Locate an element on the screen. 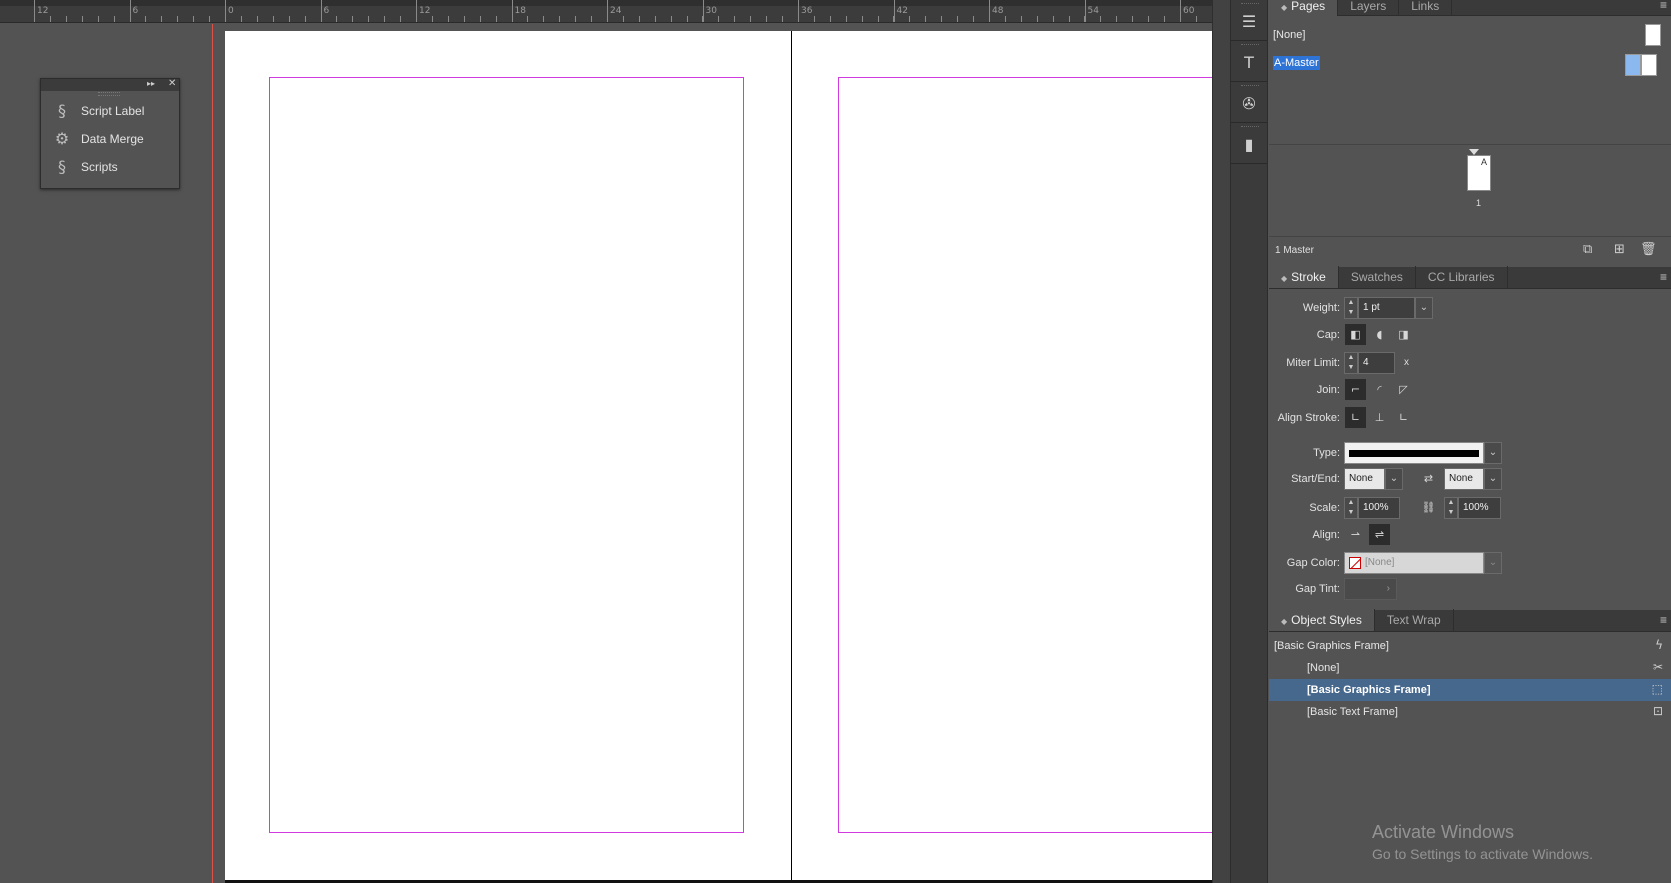 Image resolution: width=1671 pixels, height=883 pixels. weight-stepper: ▲ ▼ is located at coordinates (1351, 308).